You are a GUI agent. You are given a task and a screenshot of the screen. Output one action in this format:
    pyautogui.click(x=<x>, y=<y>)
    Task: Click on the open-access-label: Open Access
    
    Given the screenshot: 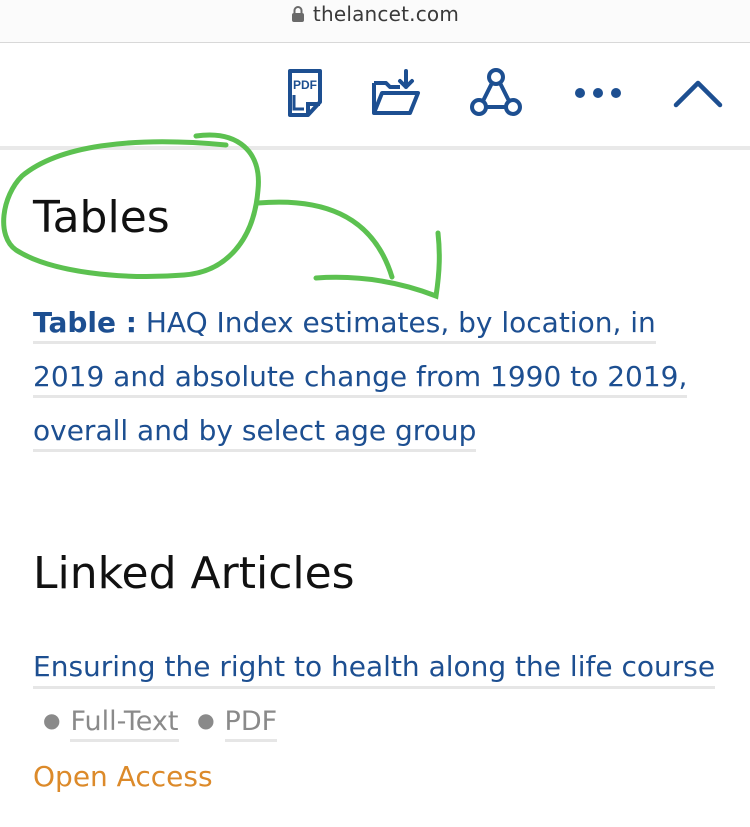 What is the action you would take?
    pyautogui.click(x=123, y=776)
    